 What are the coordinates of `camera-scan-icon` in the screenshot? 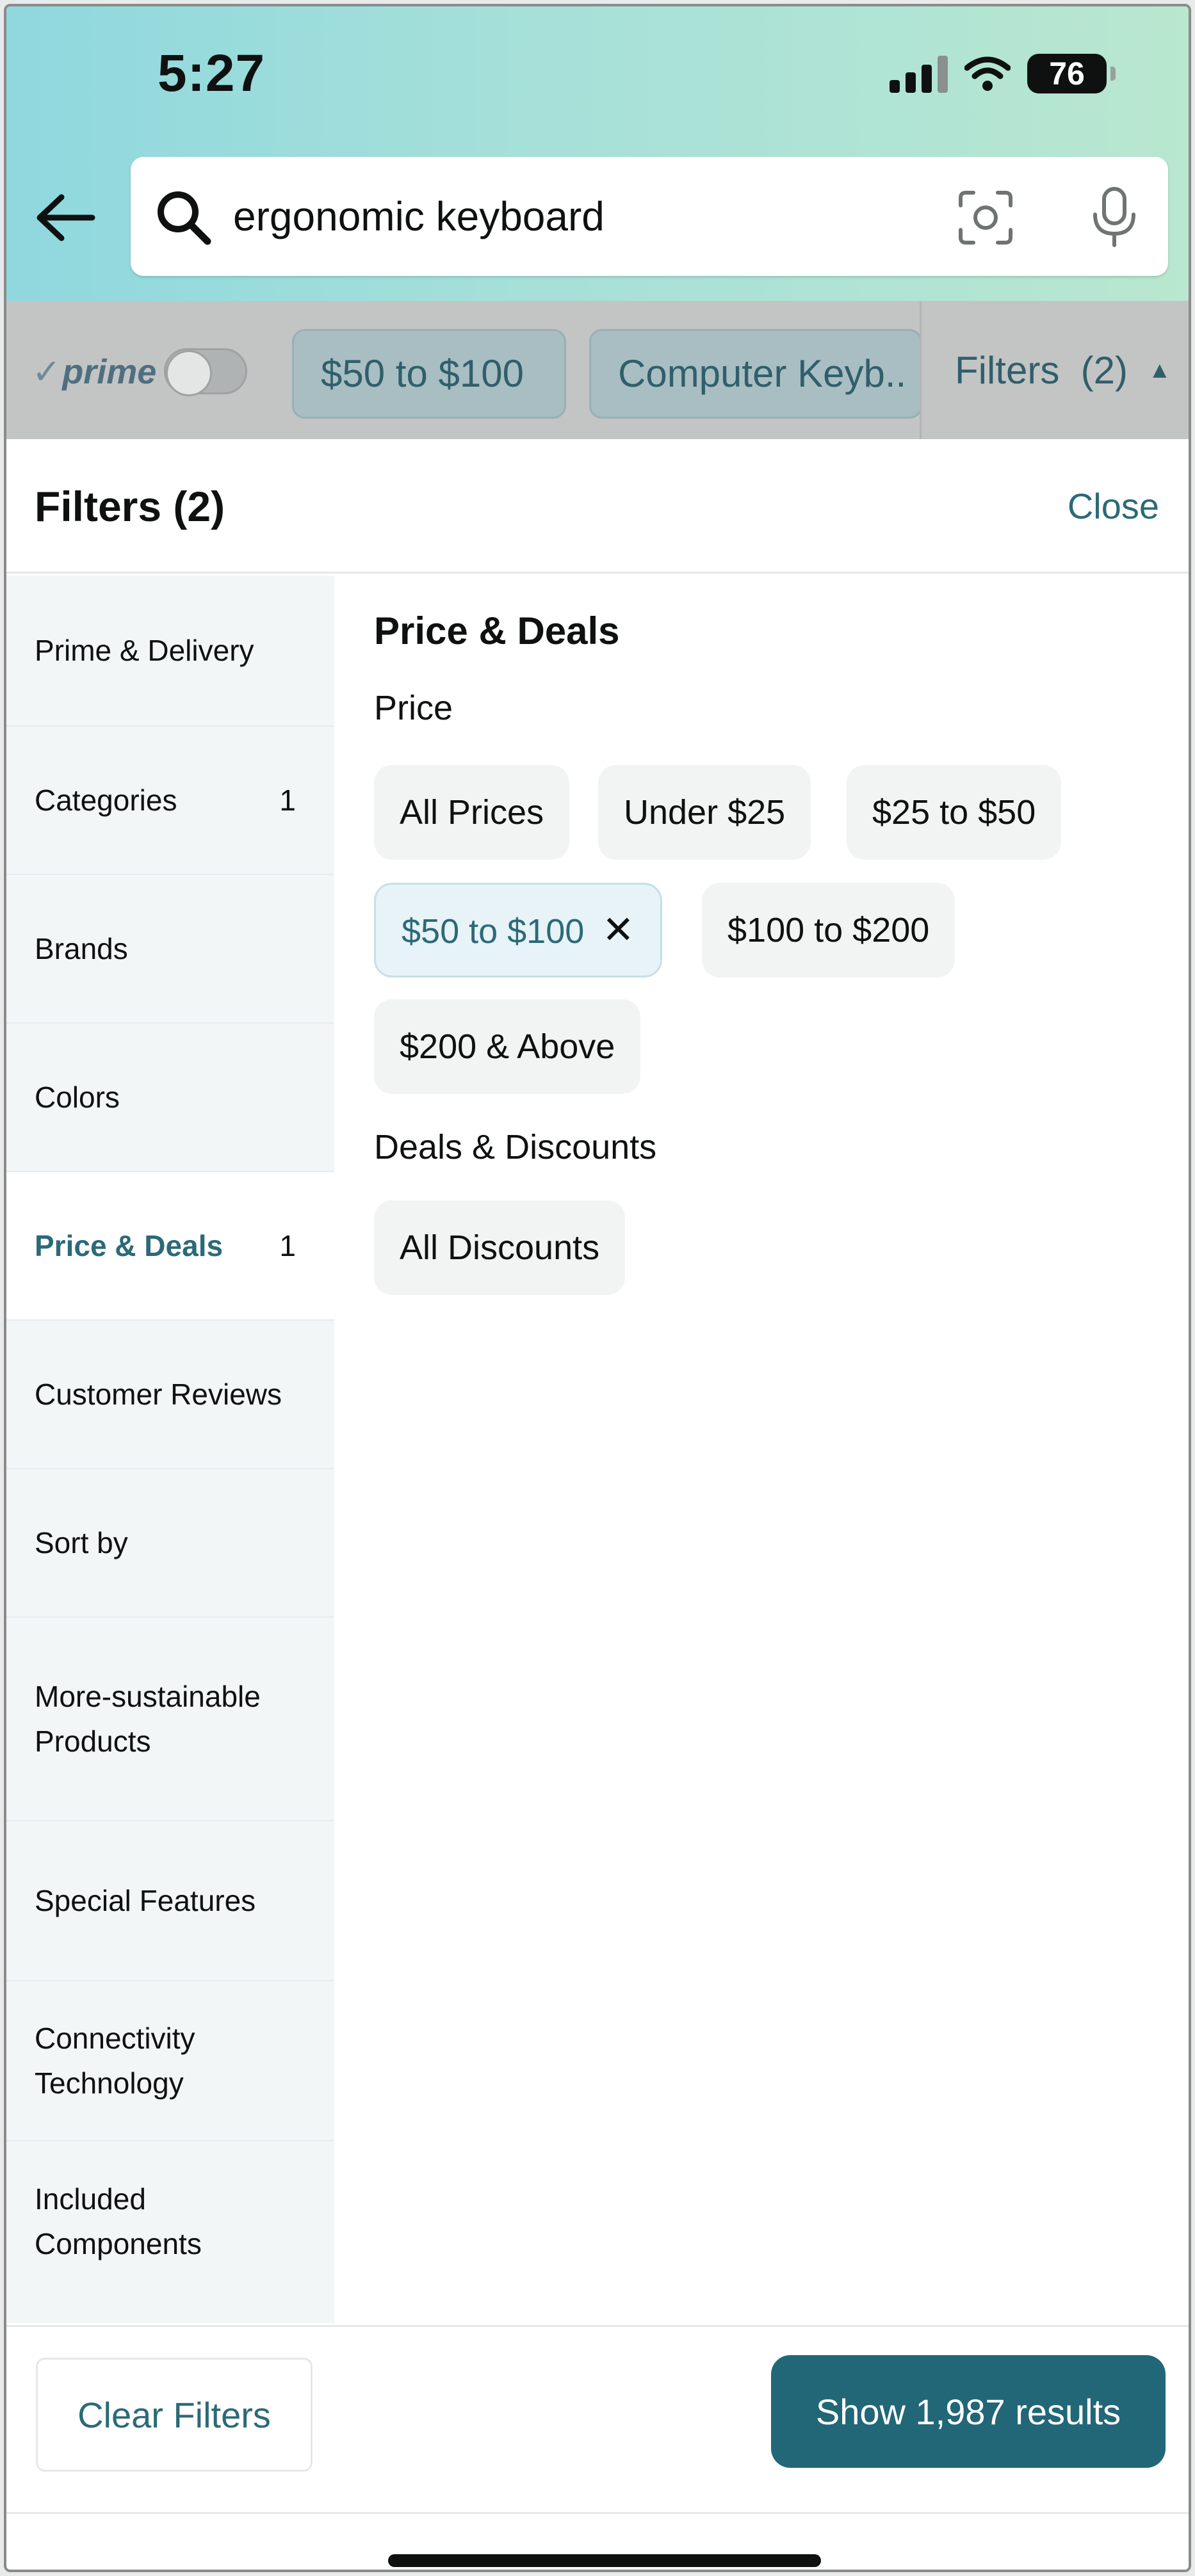 It's located at (985, 217).